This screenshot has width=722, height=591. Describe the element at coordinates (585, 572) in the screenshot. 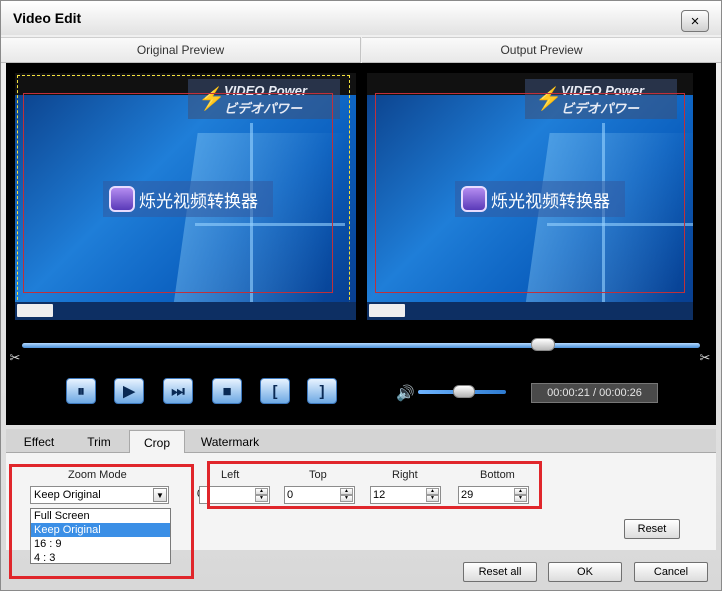

I see `ok-button: OK` at that location.